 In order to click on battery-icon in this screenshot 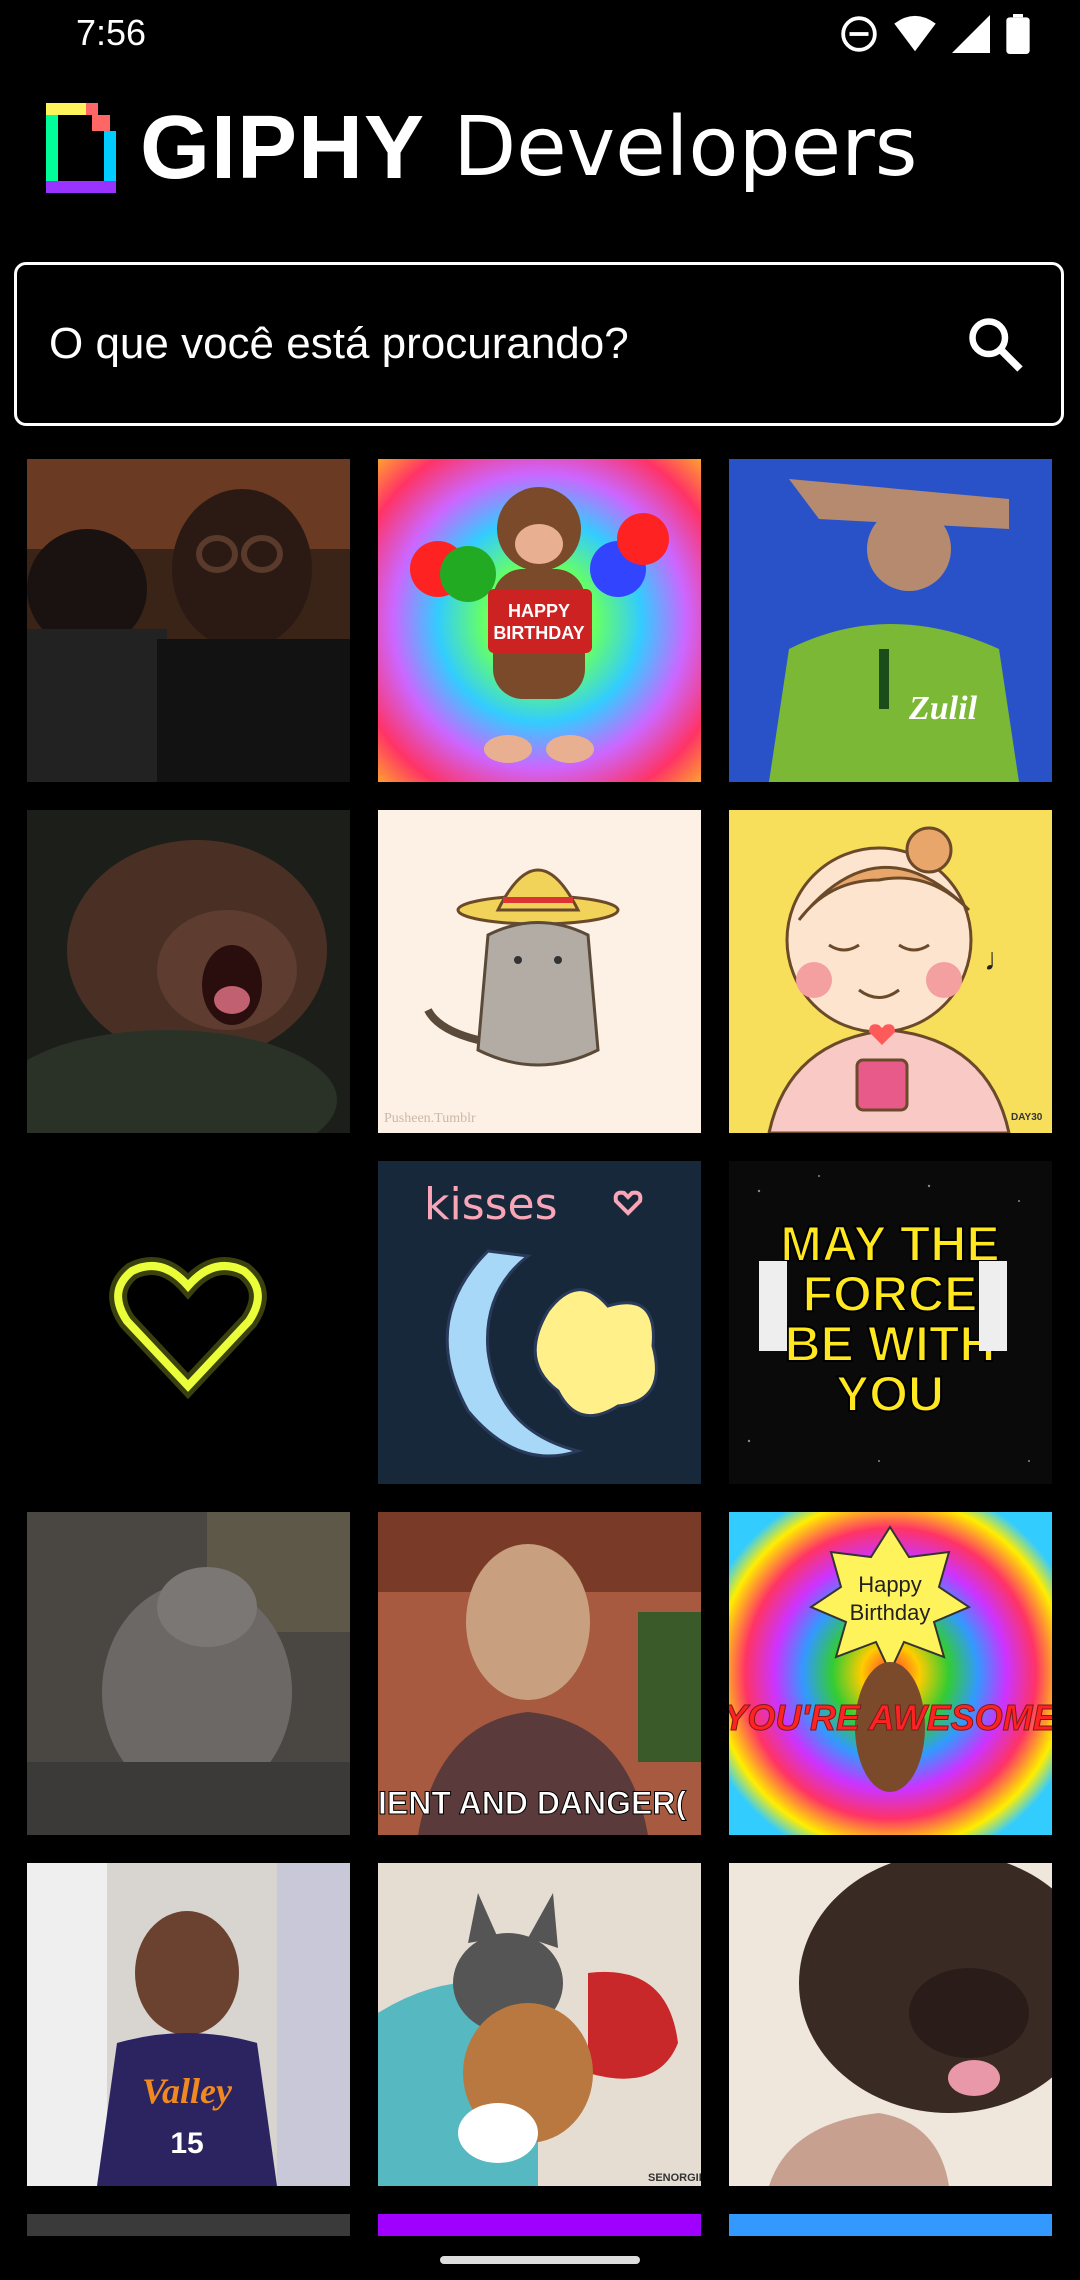, I will do `click(1018, 34)`.